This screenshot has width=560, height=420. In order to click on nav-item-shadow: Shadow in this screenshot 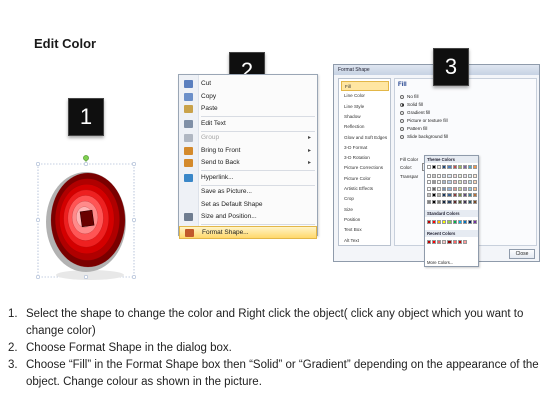, I will do `click(365, 117)`.